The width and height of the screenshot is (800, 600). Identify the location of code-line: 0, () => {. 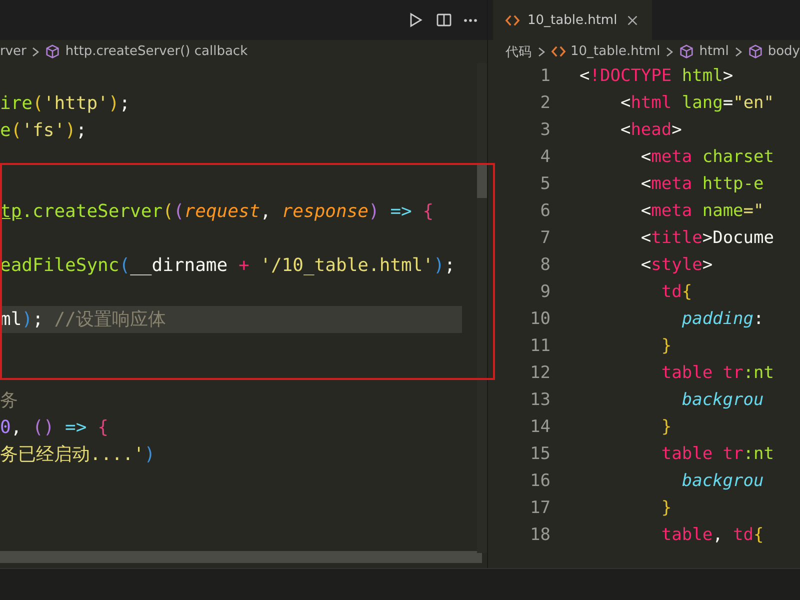
(55, 428).